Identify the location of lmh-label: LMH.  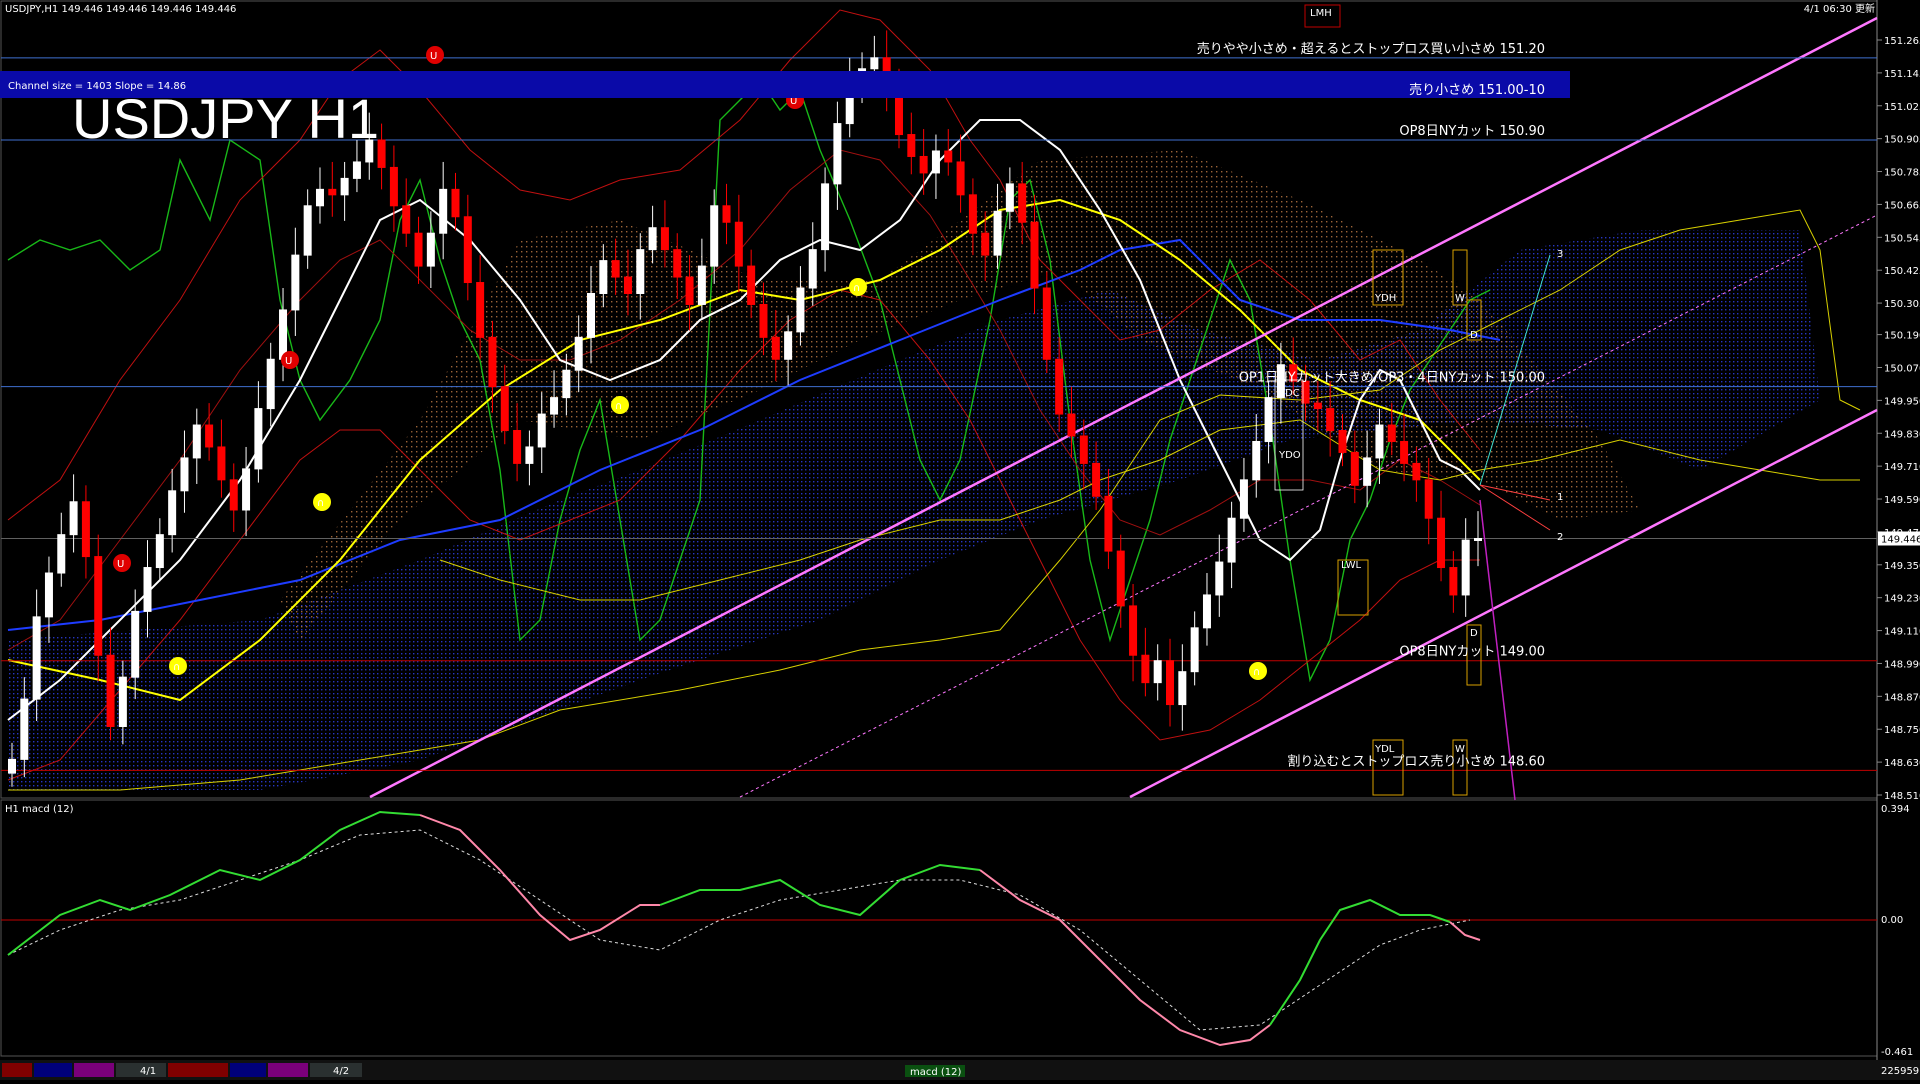
(1321, 13).